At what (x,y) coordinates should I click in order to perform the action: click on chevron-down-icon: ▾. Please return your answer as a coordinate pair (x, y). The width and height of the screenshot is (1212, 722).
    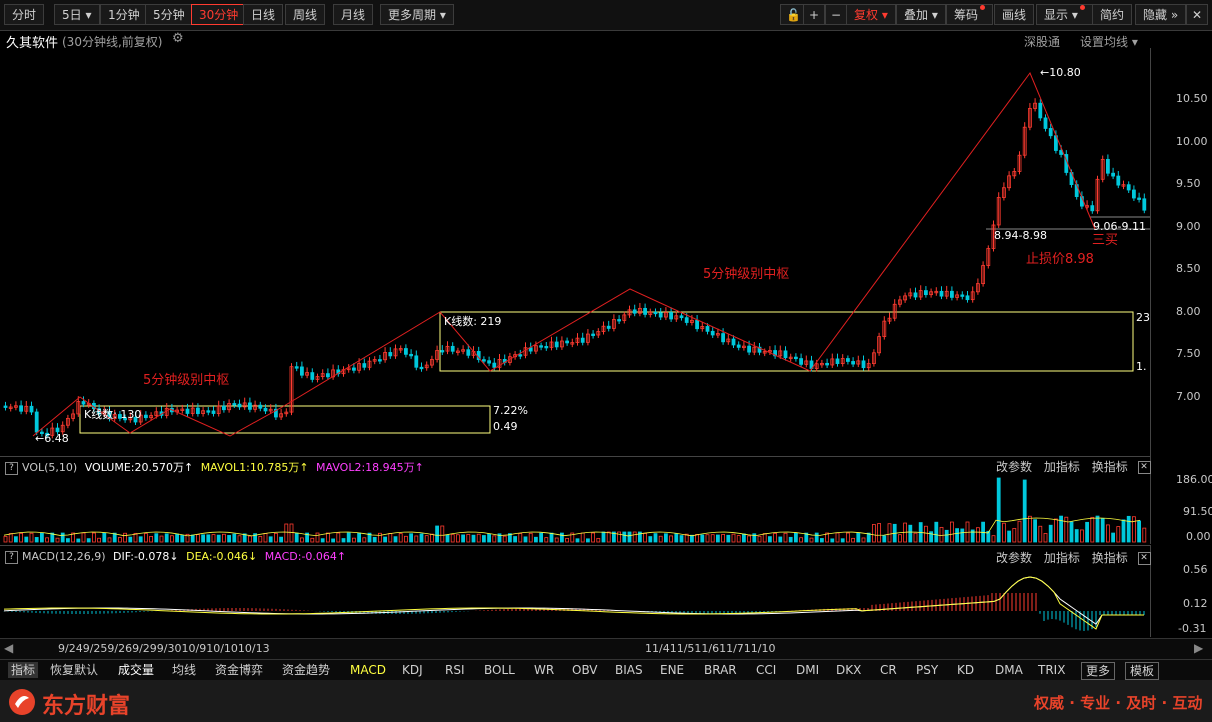
    Looking at the image, I should click on (1074, 15).